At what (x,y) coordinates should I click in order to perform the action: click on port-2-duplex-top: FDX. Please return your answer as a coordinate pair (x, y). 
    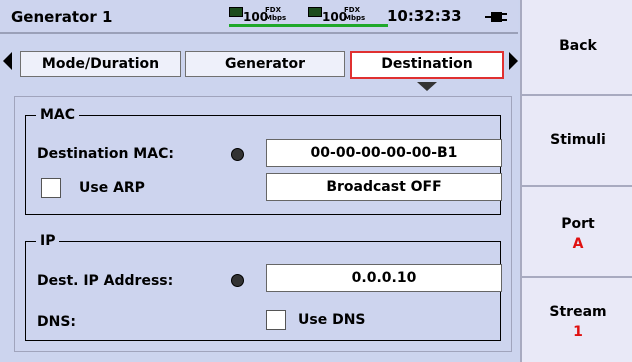
    Looking at the image, I should click on (352, 10).